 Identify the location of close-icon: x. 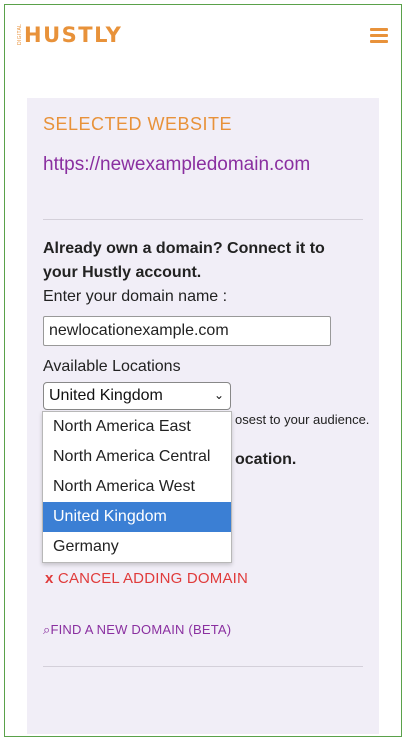
(49, 578).